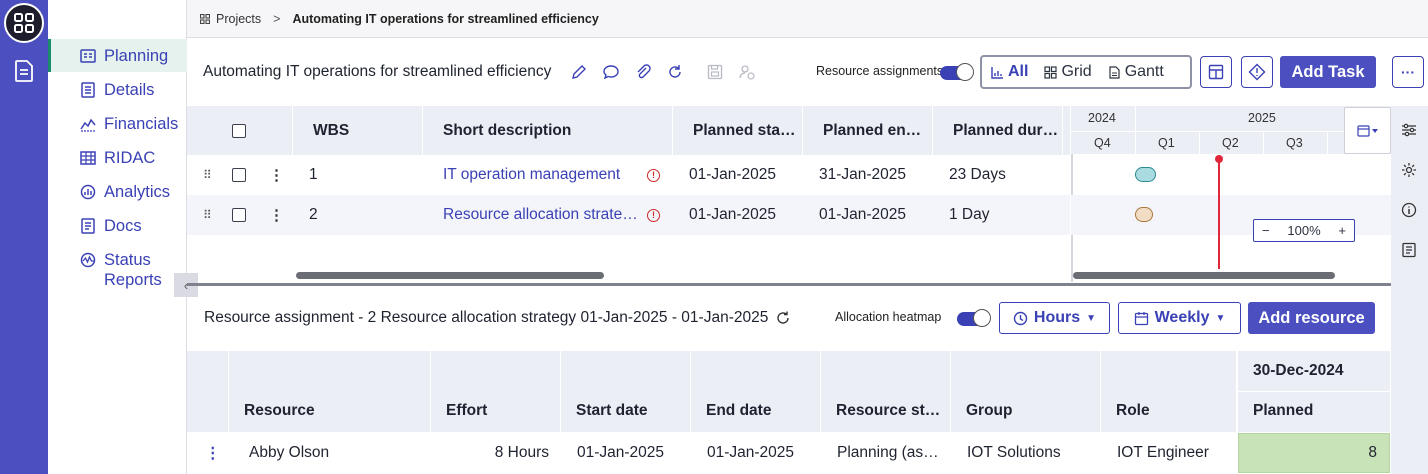 The width and height of the screenshot is (1428, 474). What do you see at coordinates (750, 453) in the screenshot?
I see `cell-end-date: 01-Jan-2025` at bounding box center [750, 453].